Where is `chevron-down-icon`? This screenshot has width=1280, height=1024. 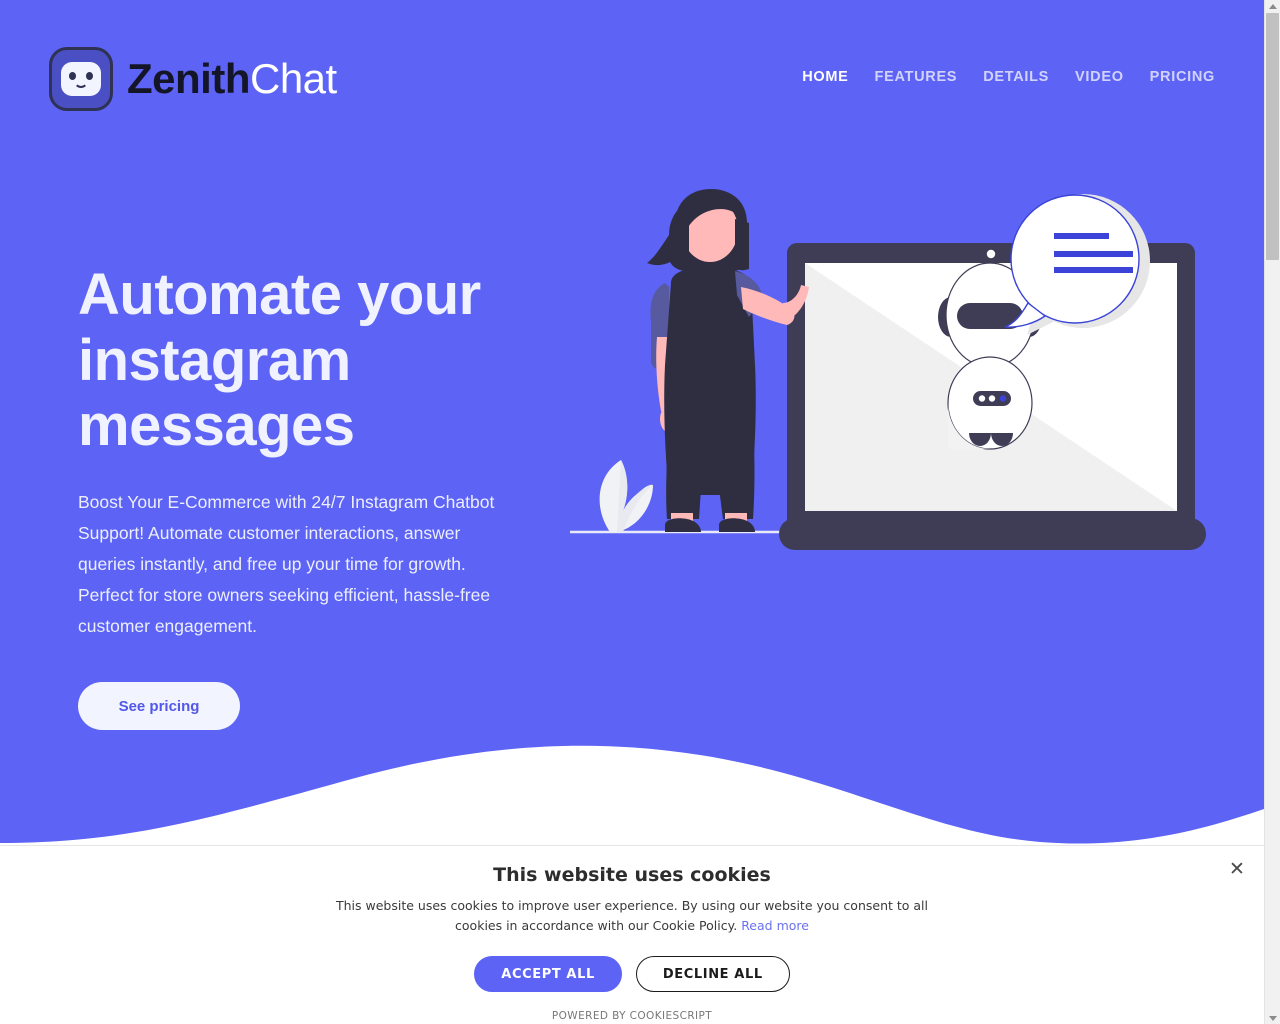
chevron-down-icon is located at coordinates (1272, 1018).